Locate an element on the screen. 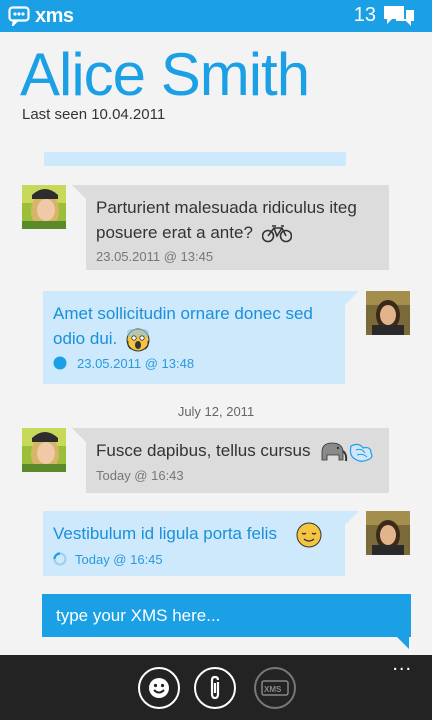  message-meta: 23.05.2011 @ 13:48 is located at coordinates (194, 363).